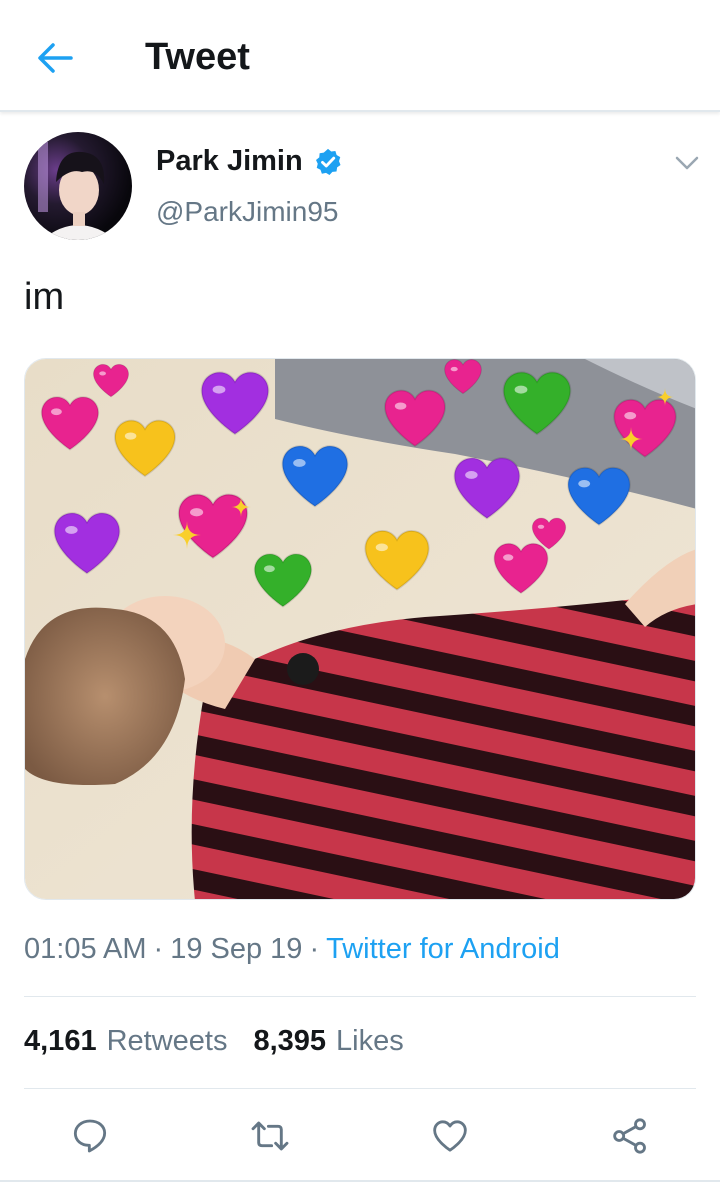 Image resolution: width=720 pixels, height=1187 pixels. Describe the element at coordinates (229, 161) in the screenshot. I see `author-display-name: Park Jimin` at that location.